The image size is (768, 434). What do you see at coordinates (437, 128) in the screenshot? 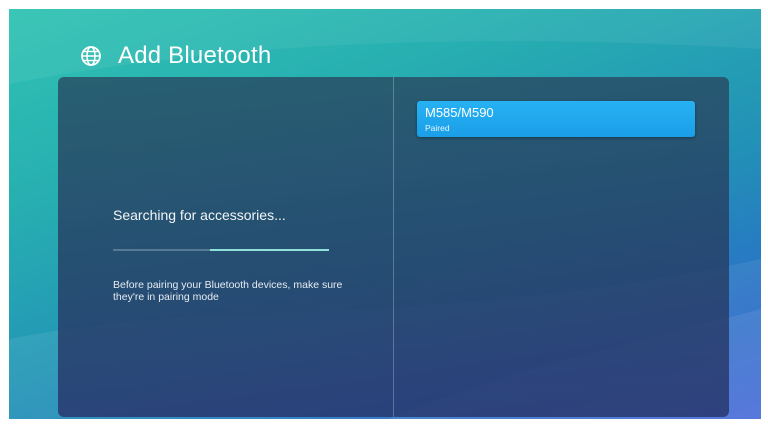
I see `device-status: Paired` at bounding box center [437, 128].